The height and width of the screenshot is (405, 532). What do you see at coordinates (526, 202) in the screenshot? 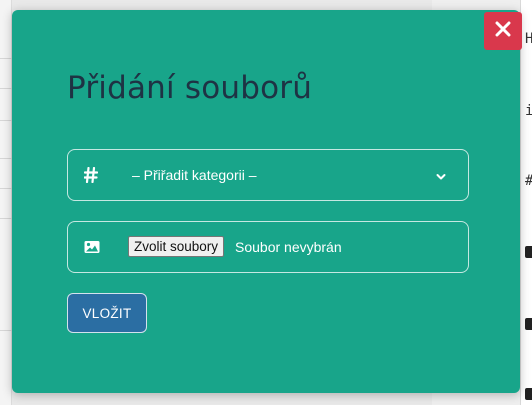
I see `background-page-right: H i #` at bounding box center [526, 202].